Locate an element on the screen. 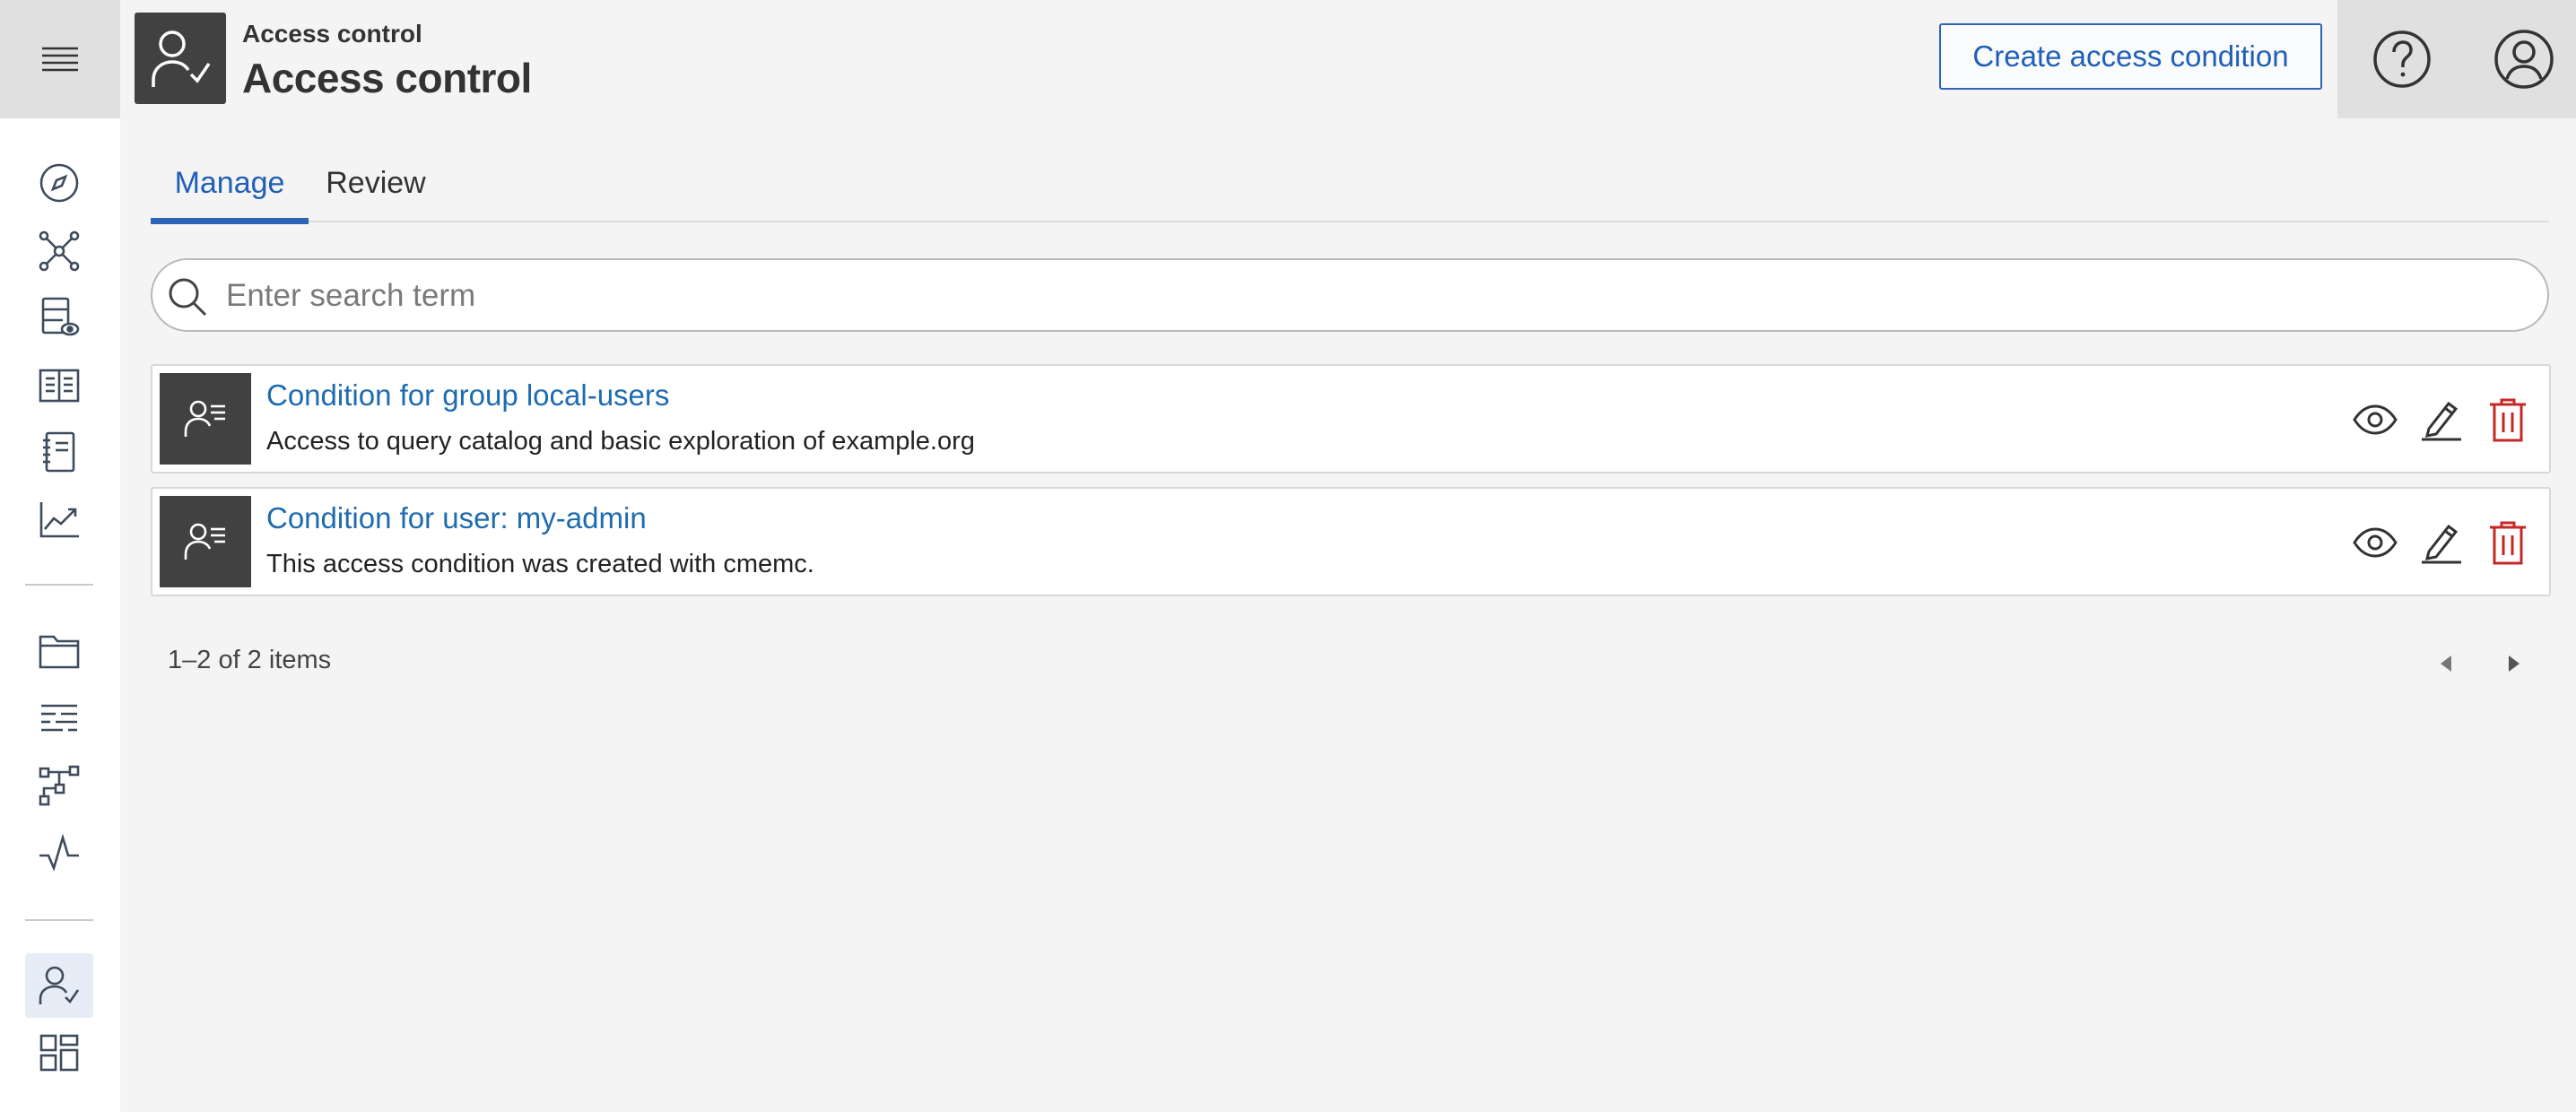 The width and height of the screenshot is (2576, 1112). workflow-icon is located at coordinates (59, 785).